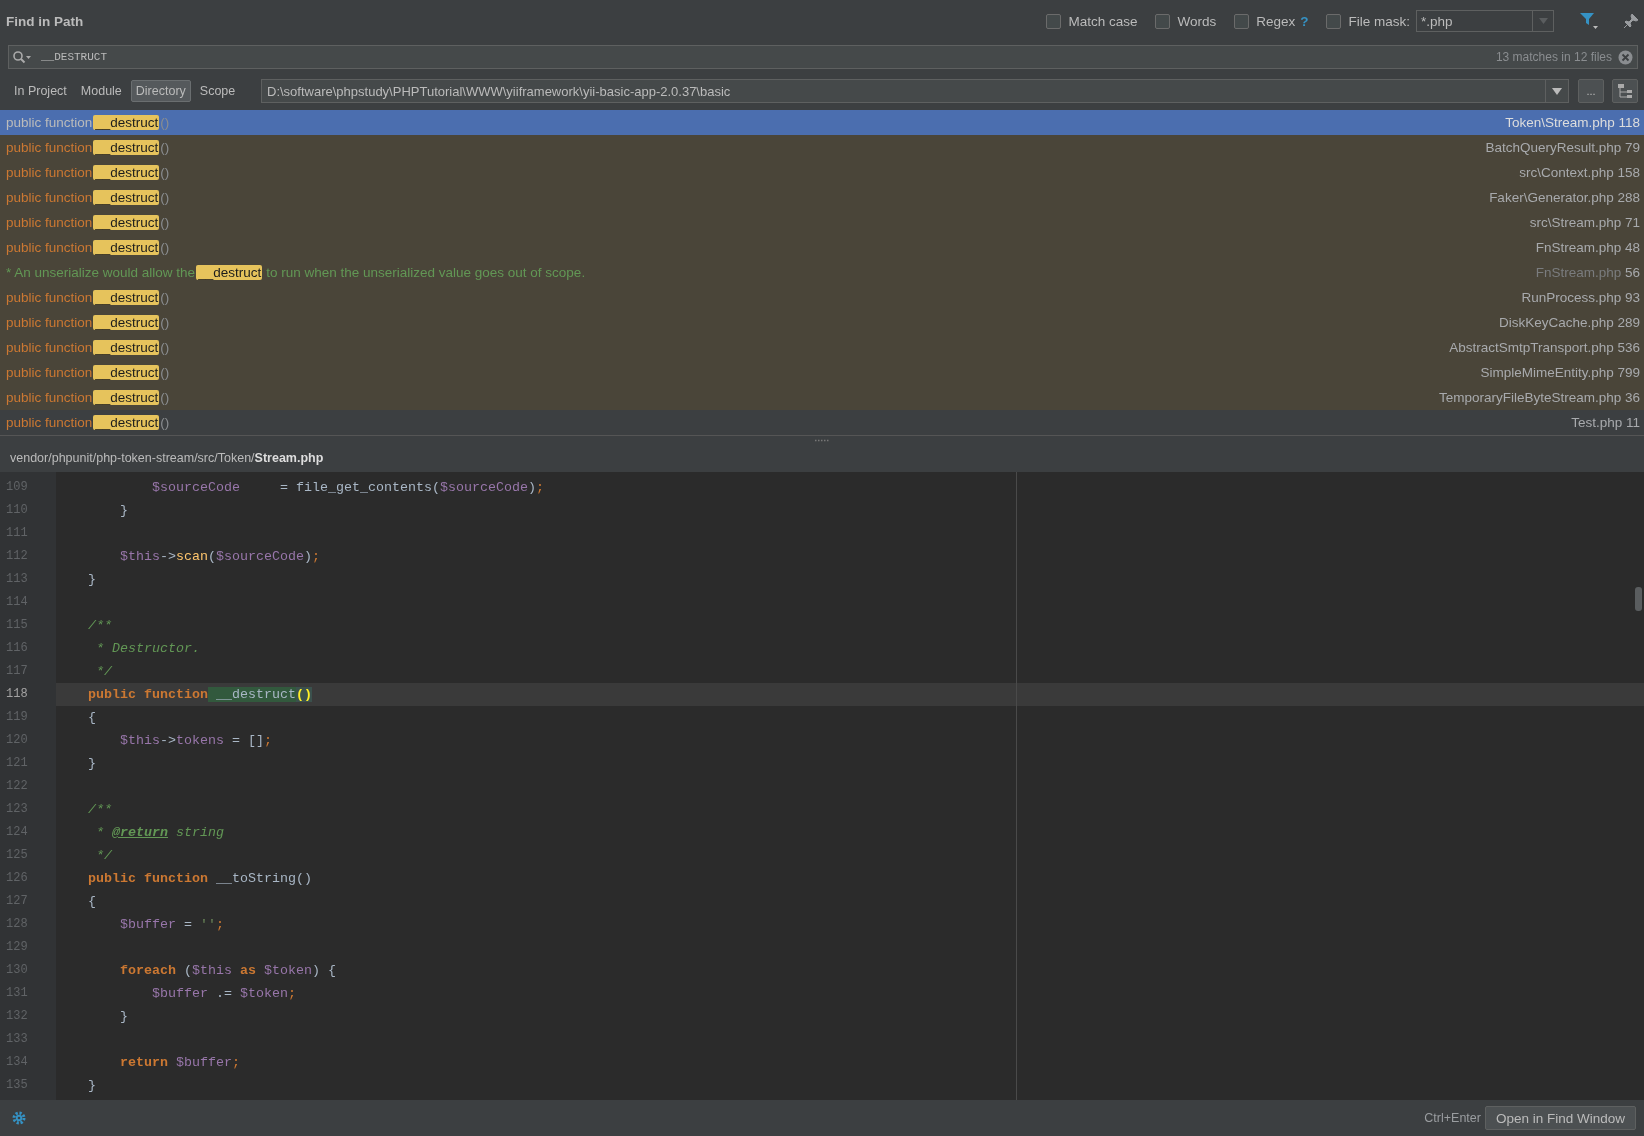 The image size is (1644, 1136). What do you see at coordinates (822, 440) in the screenshot?
I see `splitter-handle-icon` at bounding box center [822, 440].